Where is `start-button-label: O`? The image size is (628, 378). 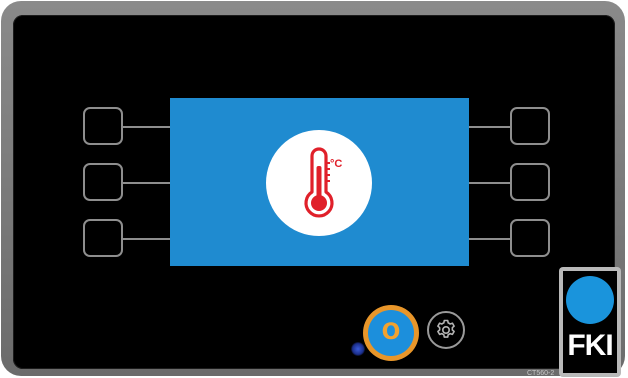
start-button-label: O is located at coordinates (391, 332).